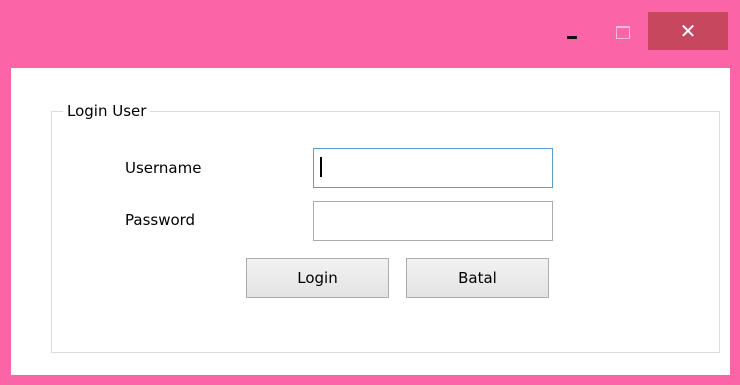 The height and width of the screenshot is (385, 740). I want to click on username-field, so click(433, 168).